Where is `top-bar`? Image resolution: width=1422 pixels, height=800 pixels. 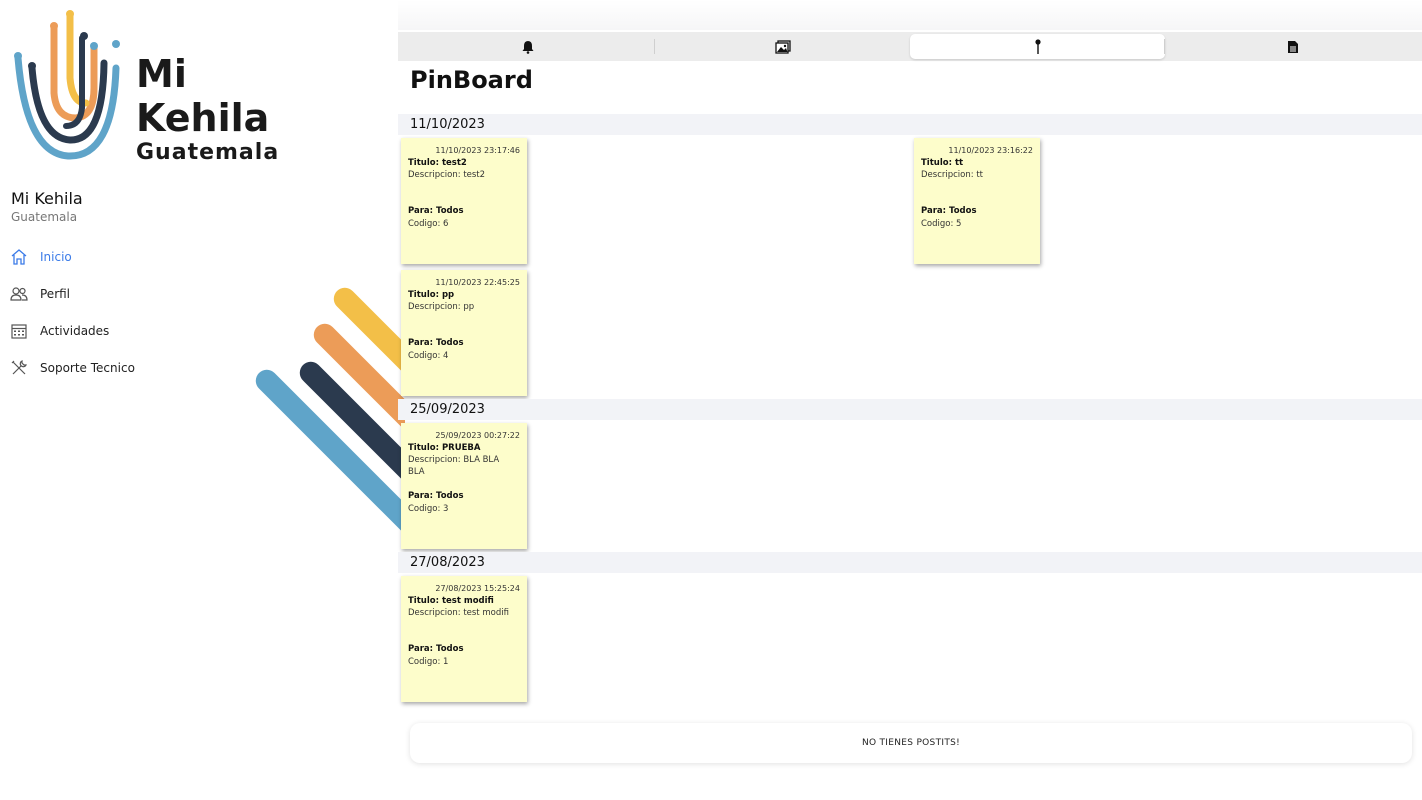 top-bar is located at coordinates (910, 15).